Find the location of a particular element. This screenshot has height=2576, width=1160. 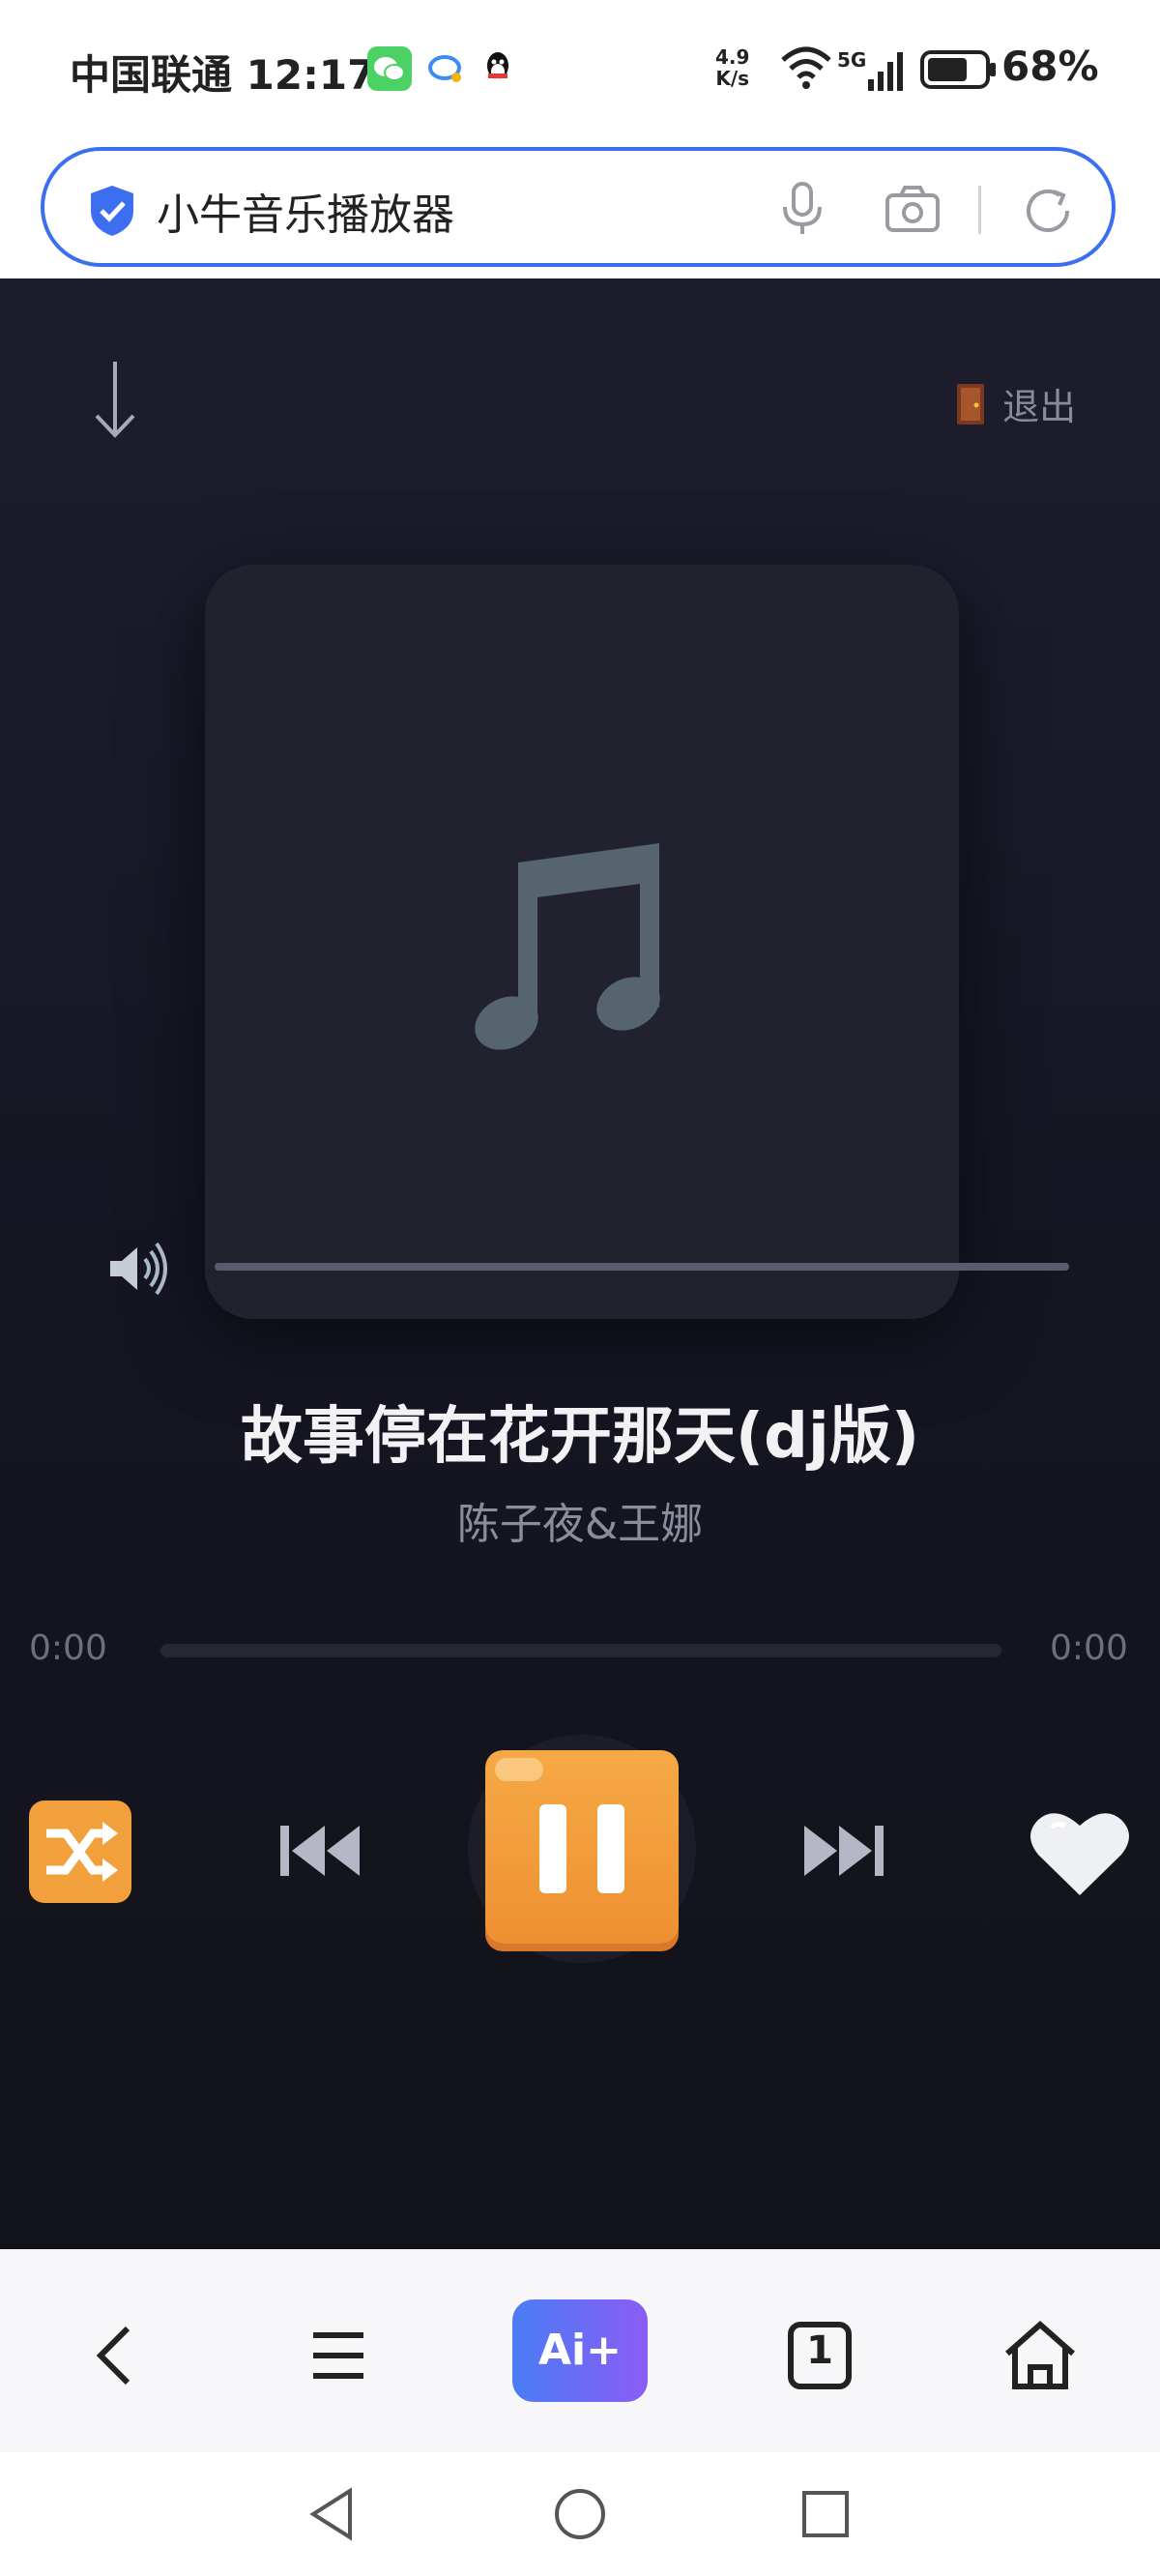

exit-button: 退出 is located at coordinates (1015, 402).